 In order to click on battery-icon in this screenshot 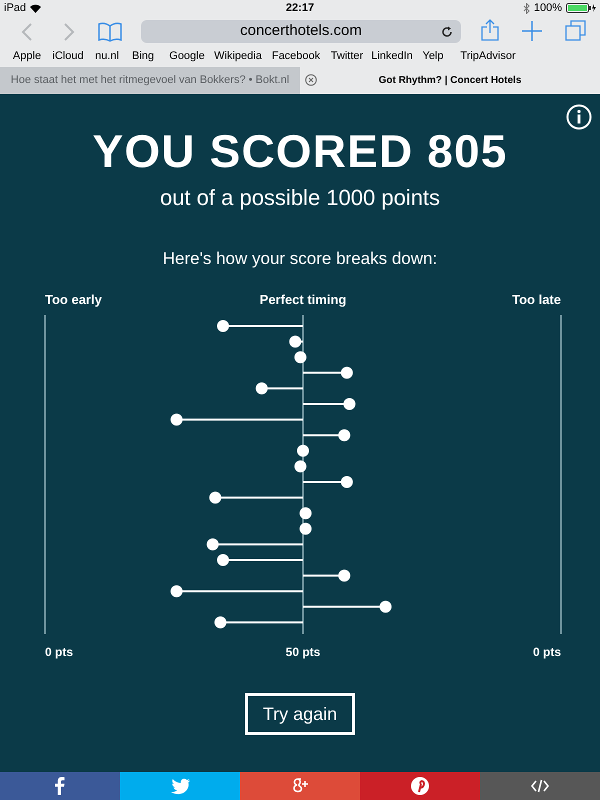, I will do `click(581, 8)`.